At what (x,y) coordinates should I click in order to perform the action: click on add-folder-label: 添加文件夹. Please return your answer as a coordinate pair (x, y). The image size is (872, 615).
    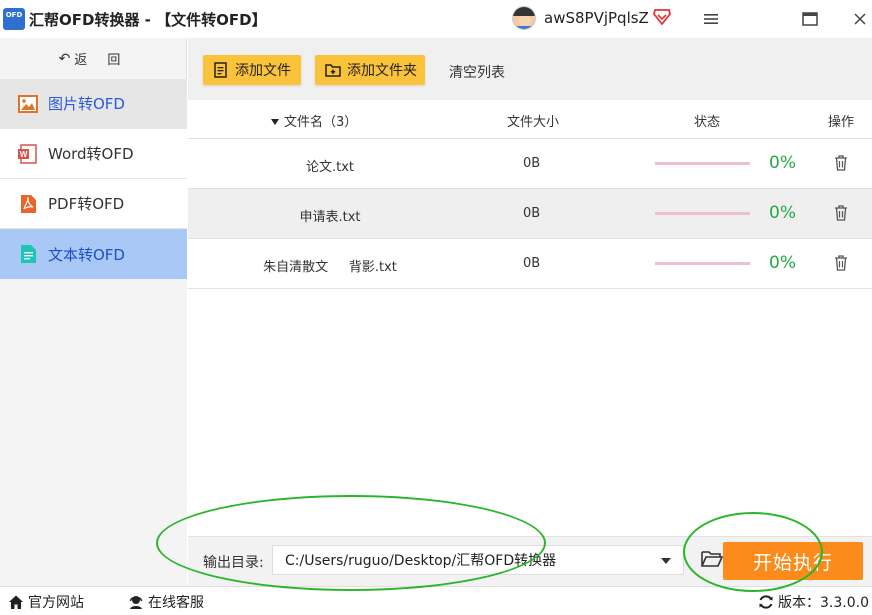
    Looking at the image, I should click on (382, 71).